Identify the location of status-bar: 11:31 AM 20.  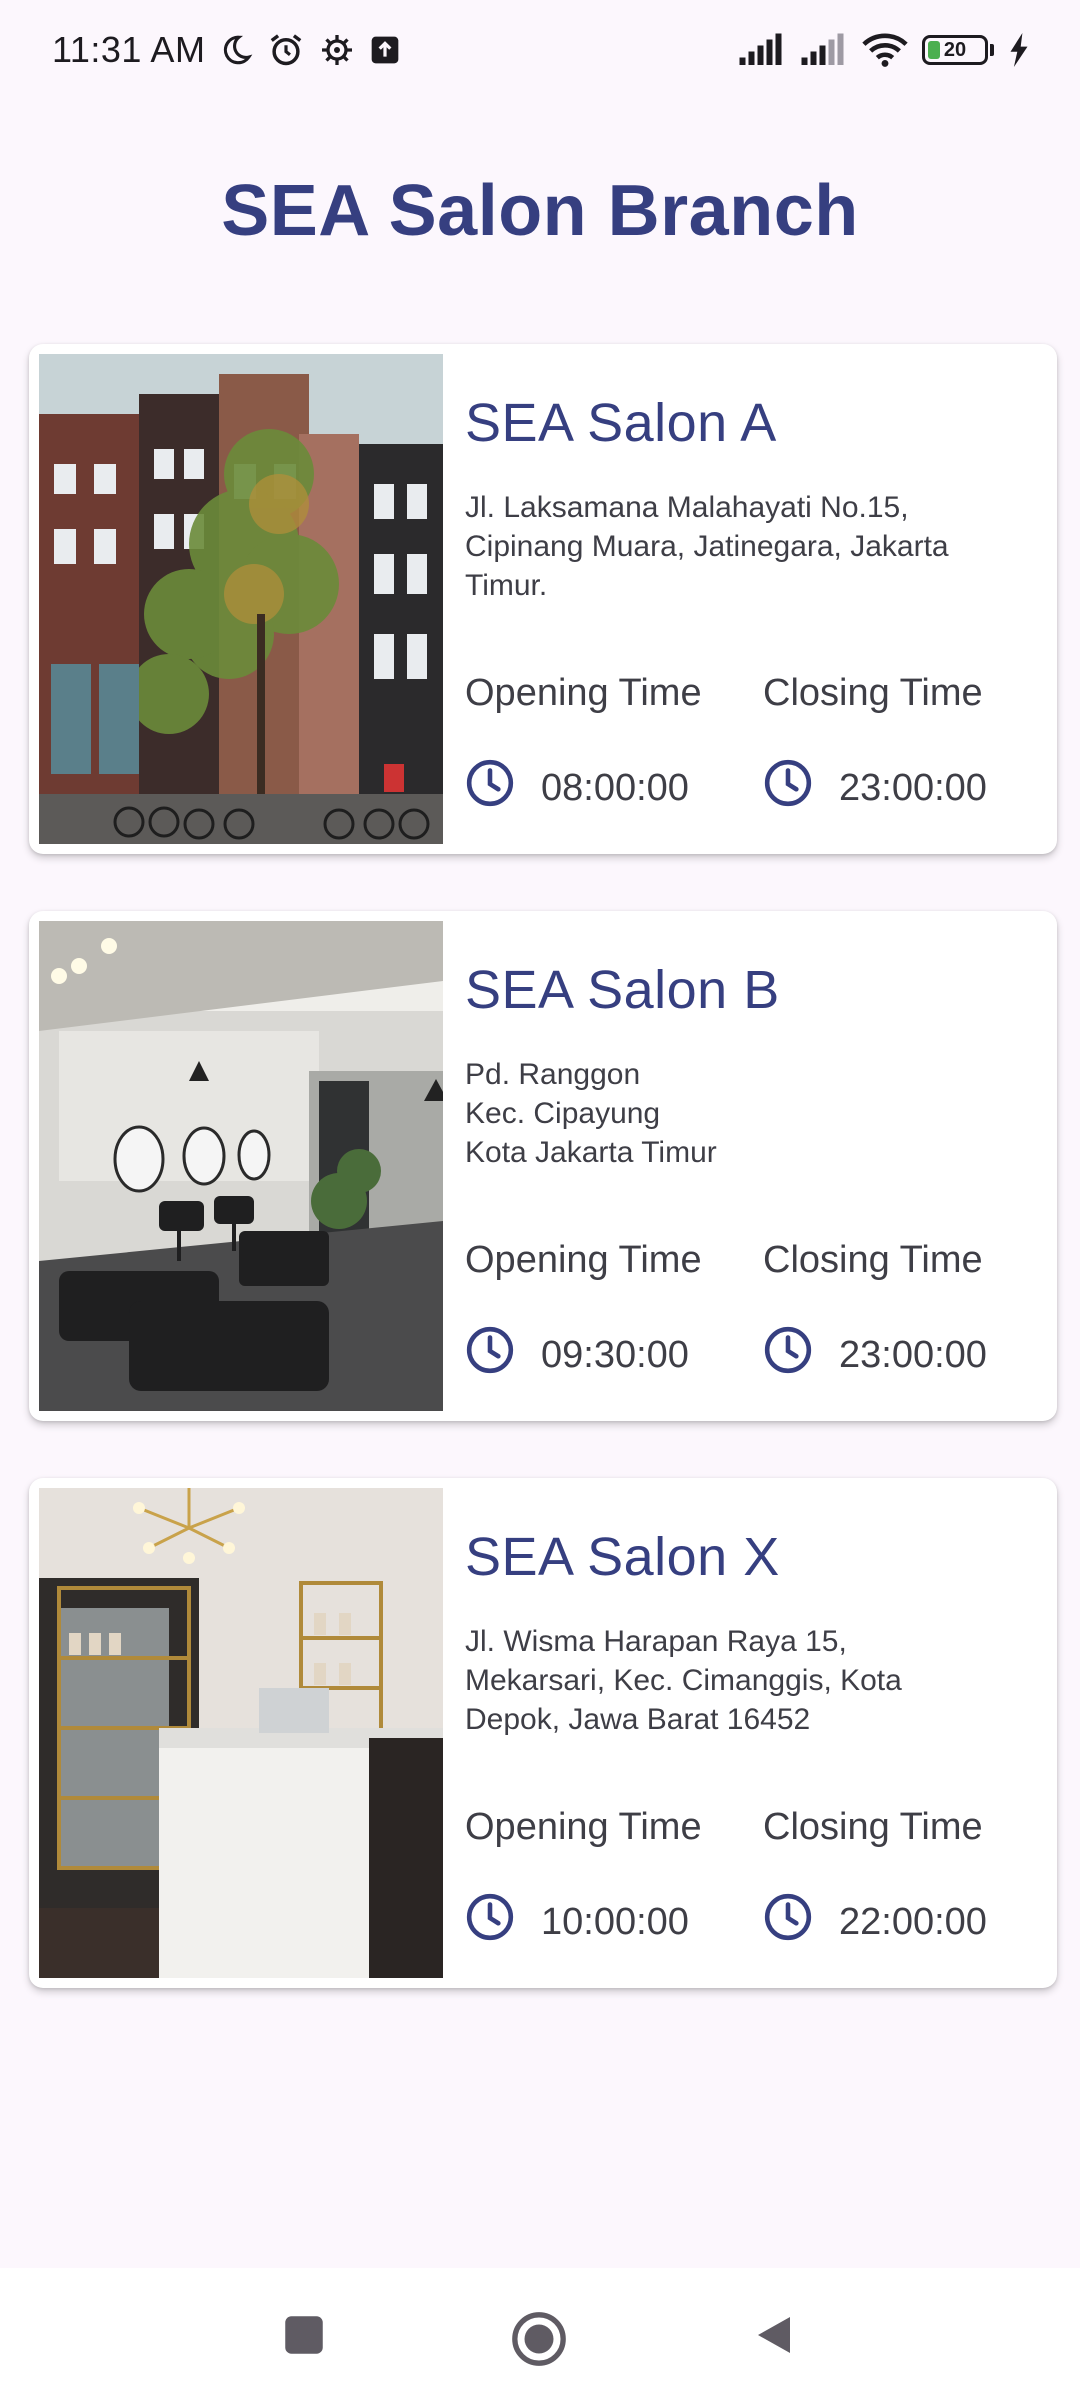
(540, 50).